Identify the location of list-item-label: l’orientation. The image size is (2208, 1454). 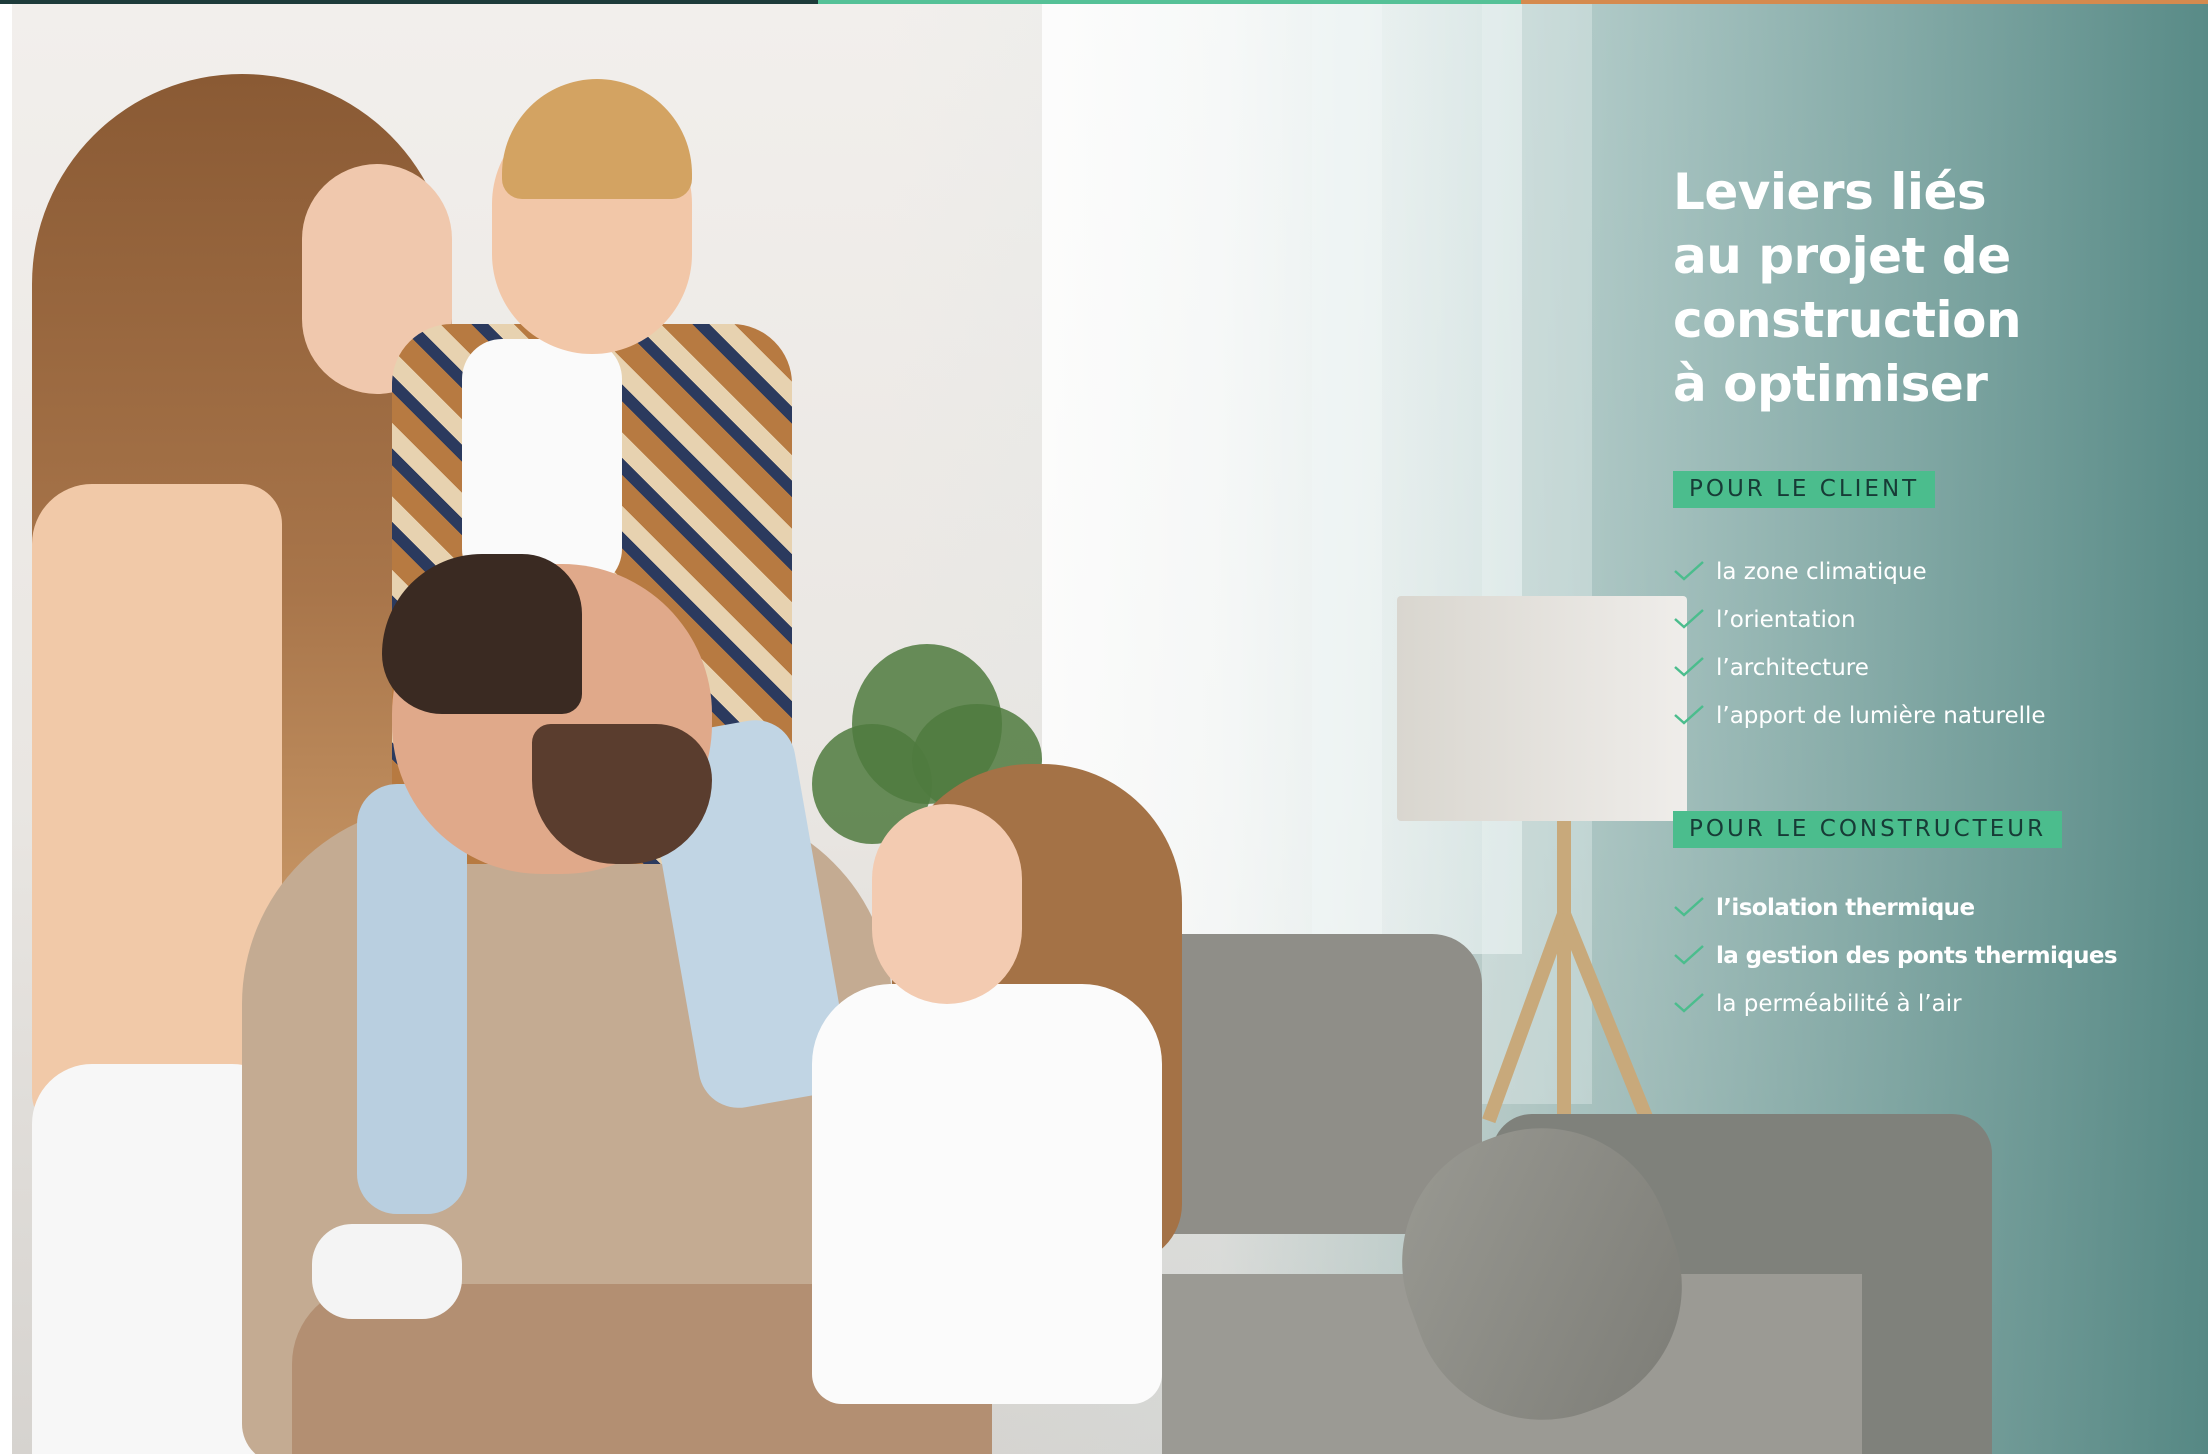
(1786, 620).